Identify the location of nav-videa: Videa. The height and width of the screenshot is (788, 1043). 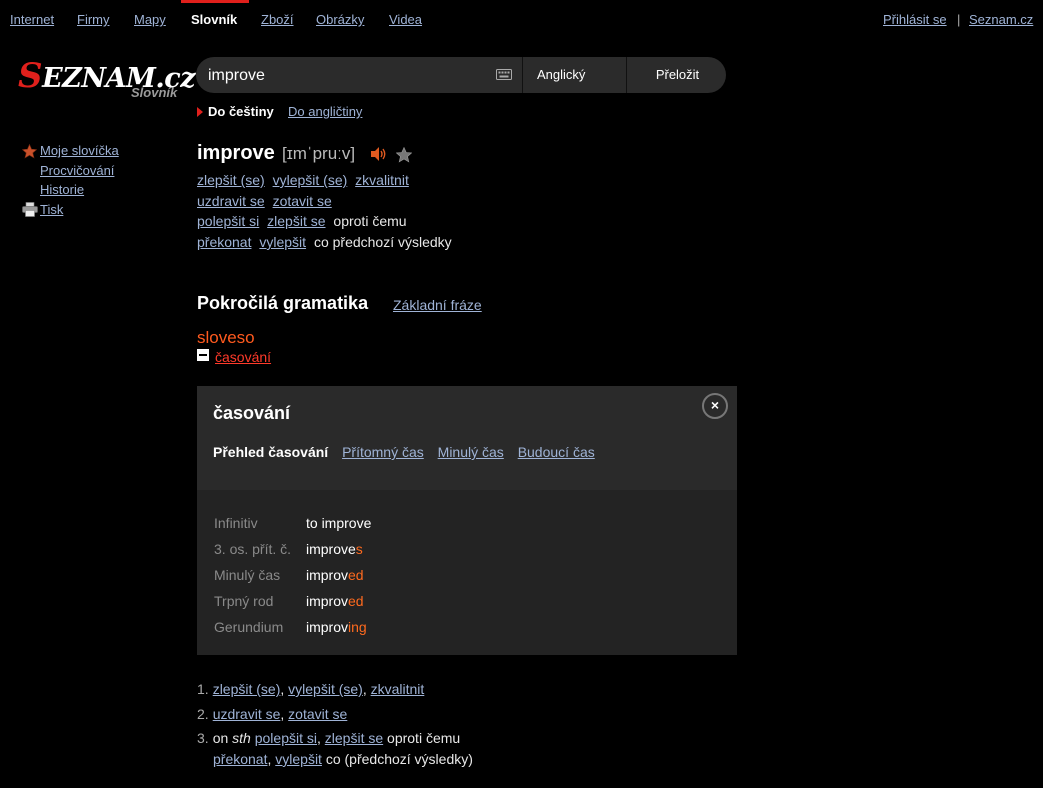
(405, 19).